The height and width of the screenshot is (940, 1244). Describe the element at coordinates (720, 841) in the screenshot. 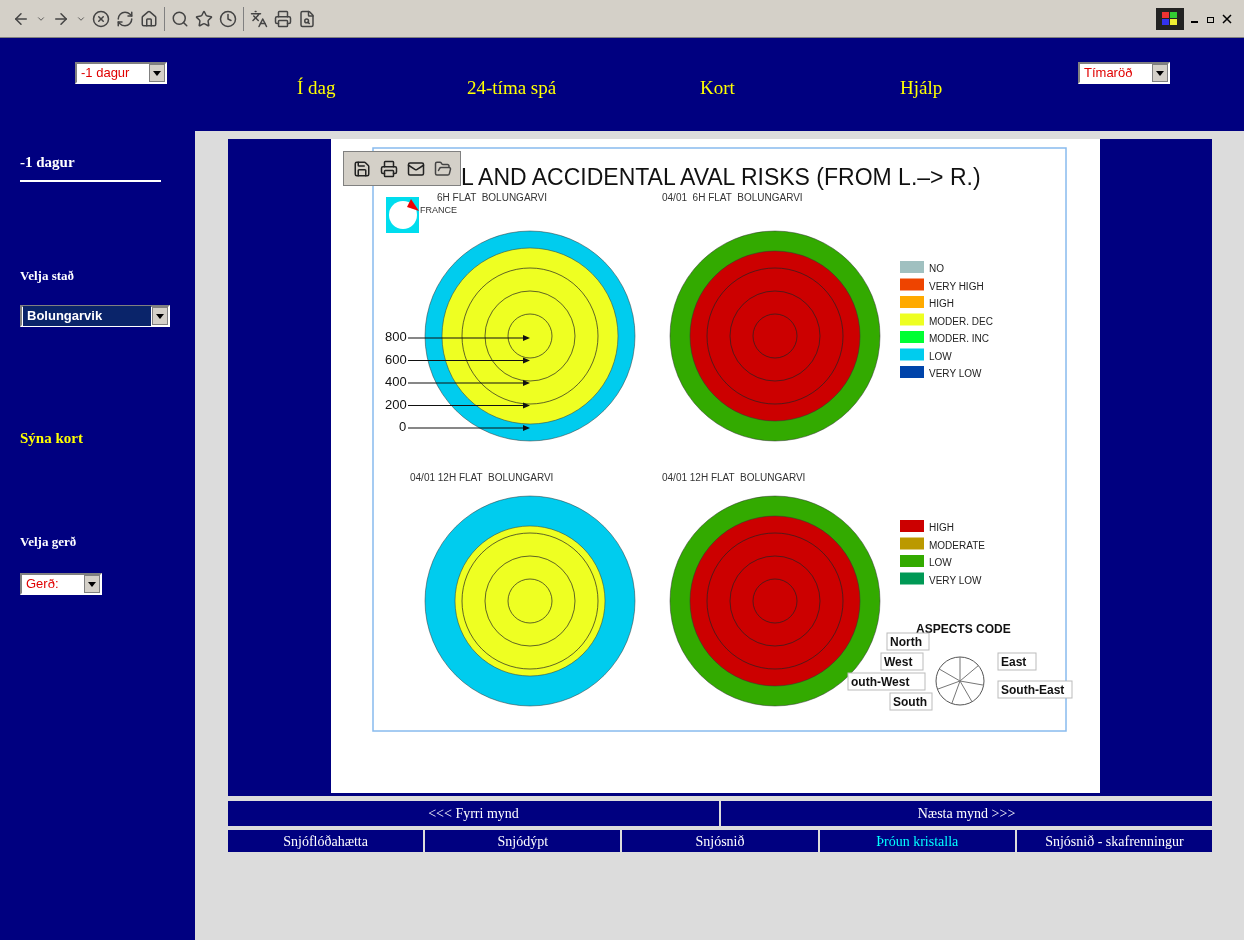

I see `tab: Snjósnið` at that location.